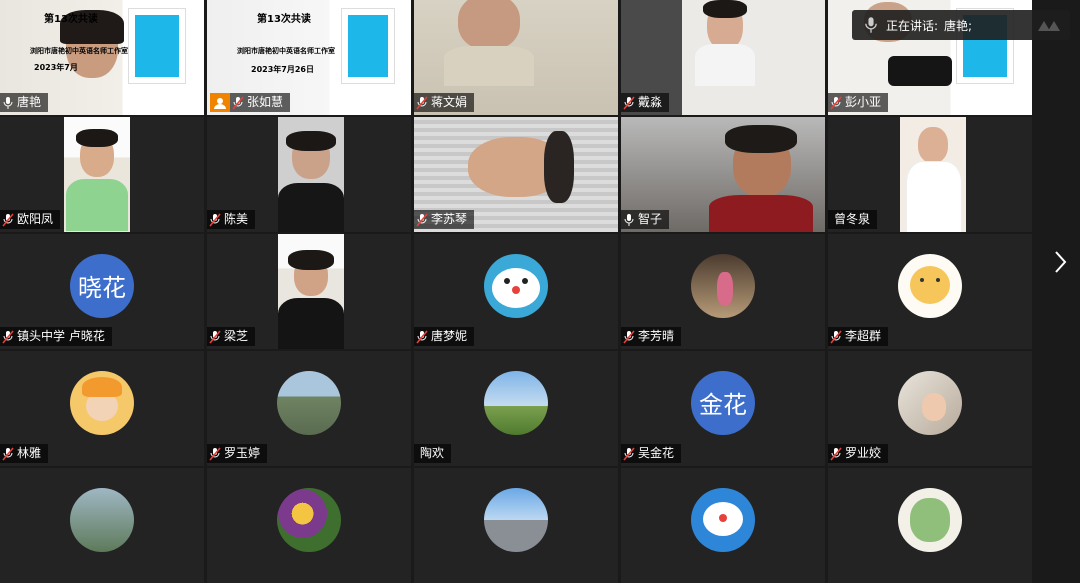 Image resolution: width=1080 pixels, height=583 pixels. What do you see at coordinates (723, 174) in the screenshot?
I see `participant-tile-zhizi: 智子` at bounding box center [723, 174].